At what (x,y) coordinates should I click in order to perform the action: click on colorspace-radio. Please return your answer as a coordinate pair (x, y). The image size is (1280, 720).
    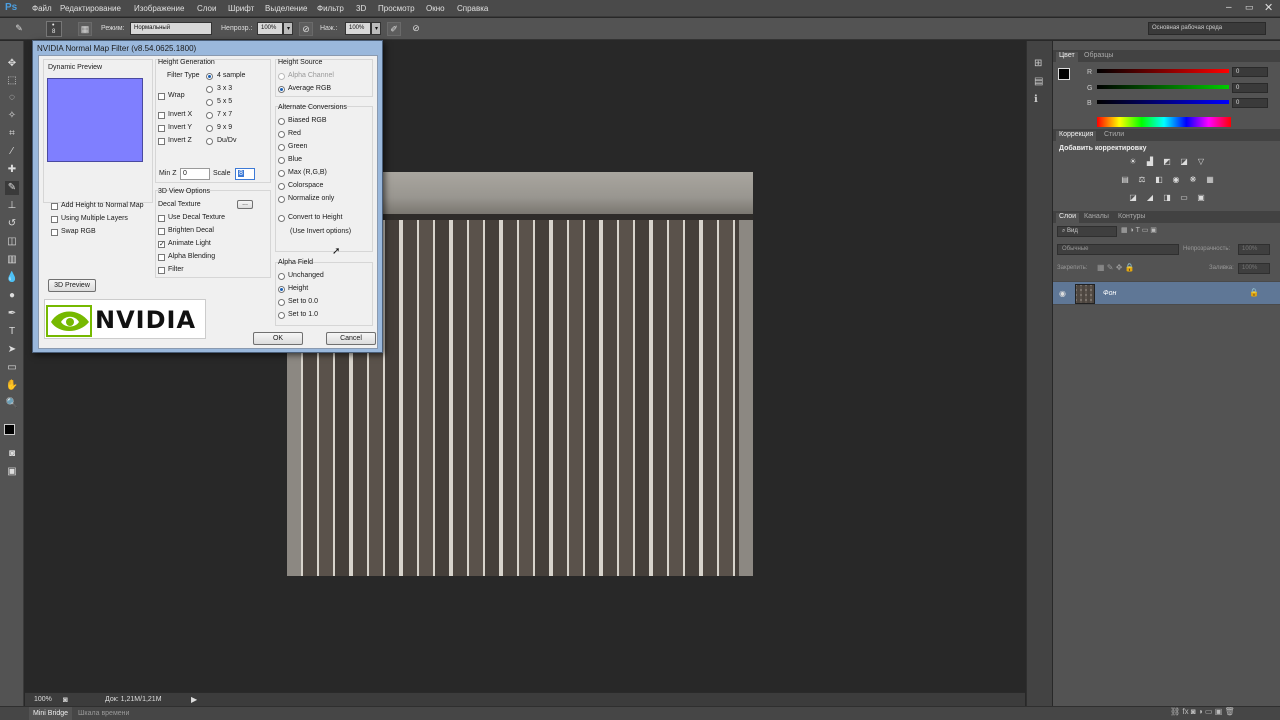
    Looking at the image, I should click on (281, 186).